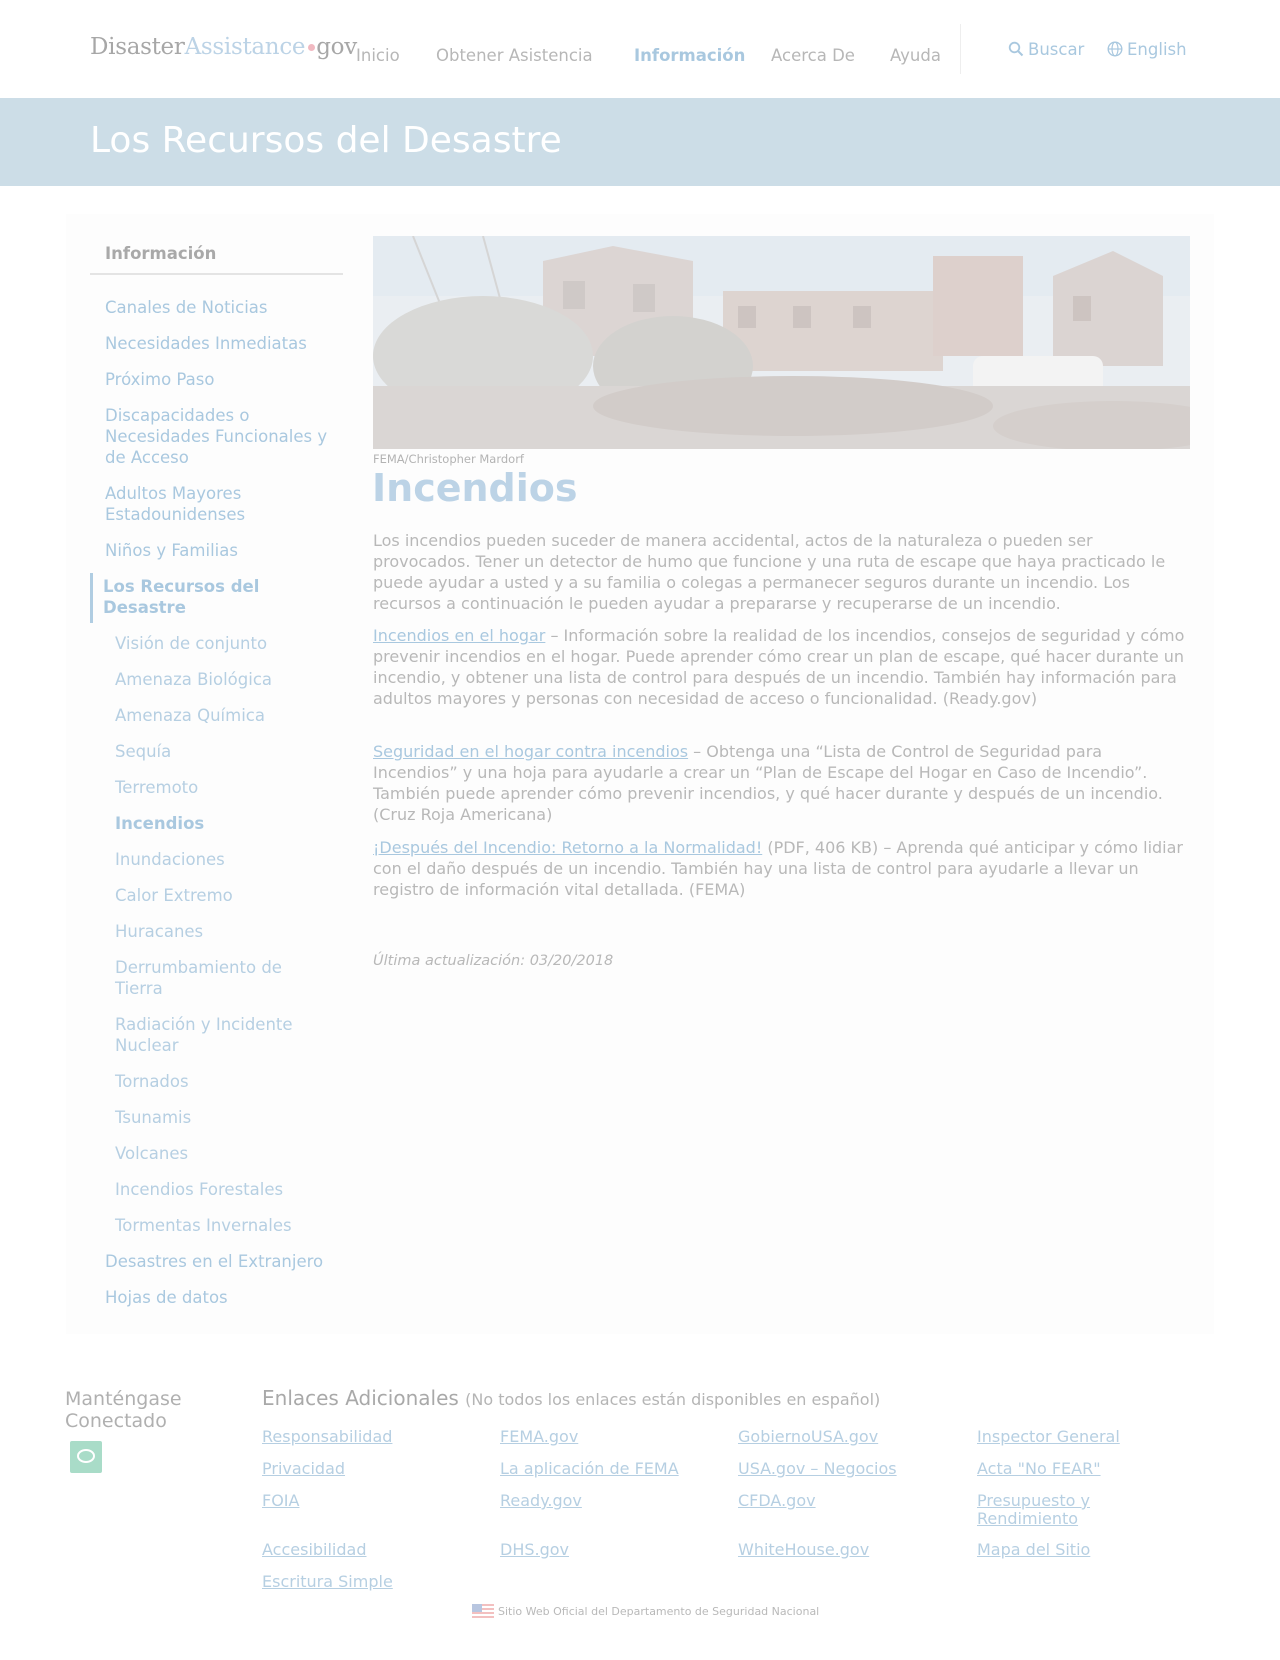  I want to click on sidebar-subitem-huracanes: Huracanes, so click(159, 931).